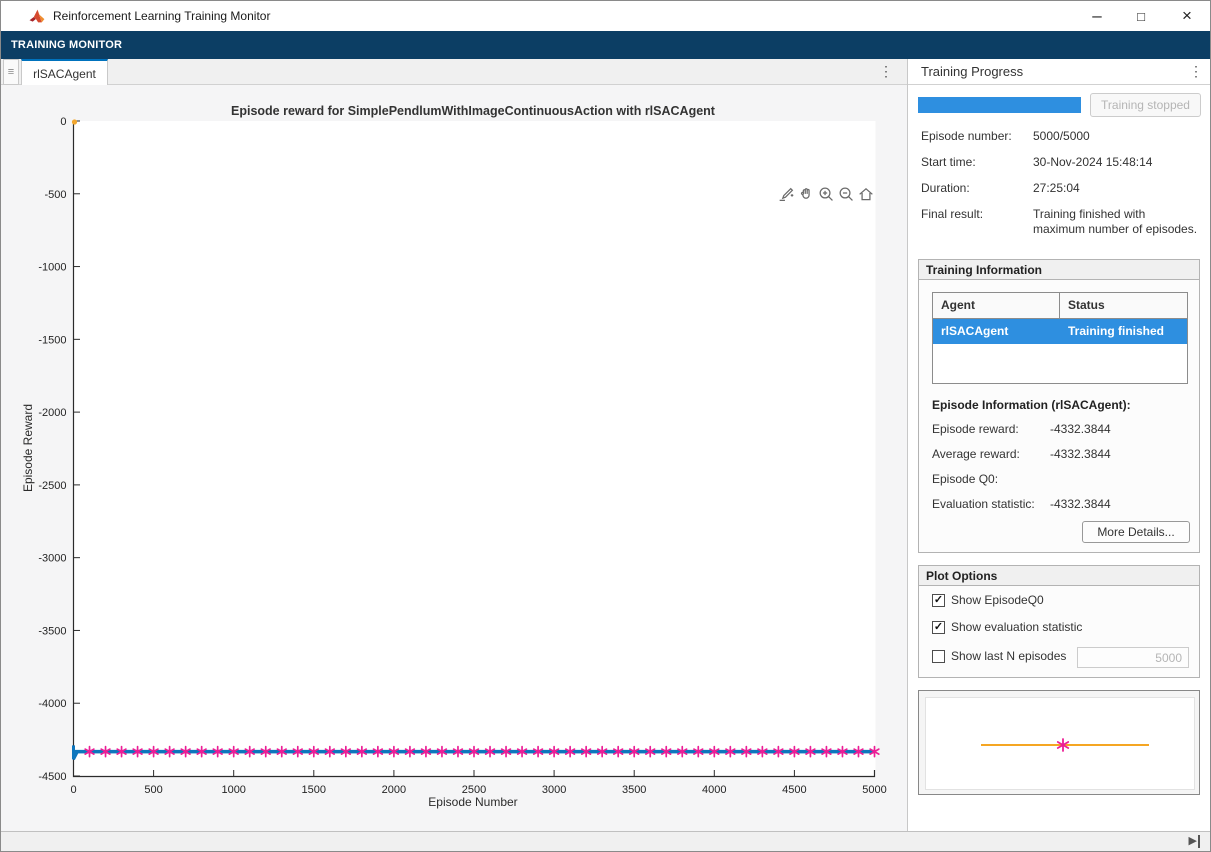 This screenshot has height=852, width=1211. What do you see at coordinates (52, 631) in the screenshot?
I see `y-tick-label: -3500` at bounding box center [52, 631].